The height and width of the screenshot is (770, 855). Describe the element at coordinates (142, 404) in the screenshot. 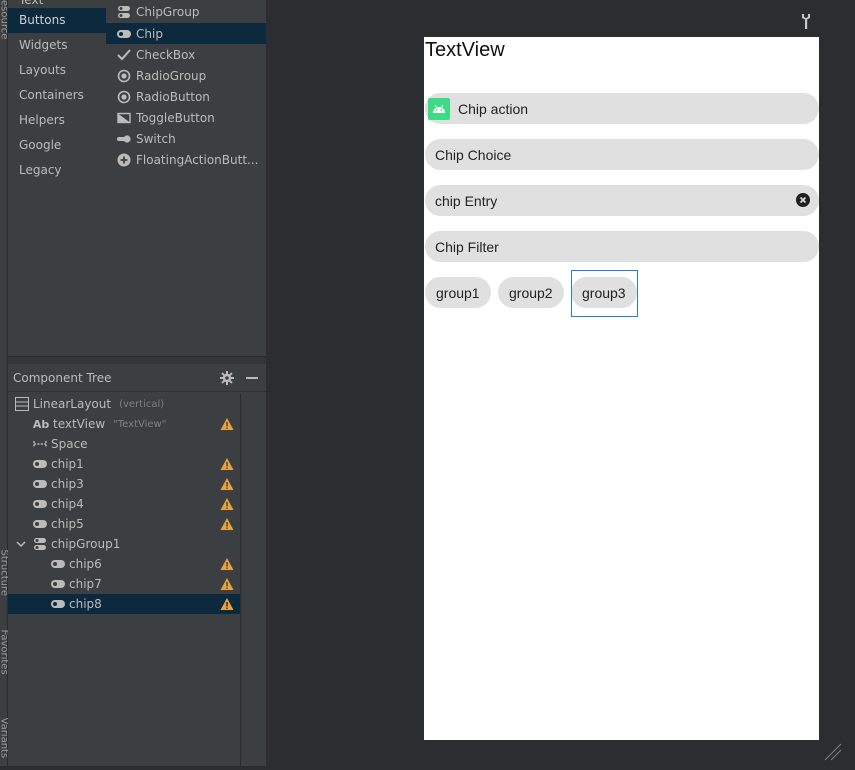

I see `tree-node-hint: (vertical)` at that location.